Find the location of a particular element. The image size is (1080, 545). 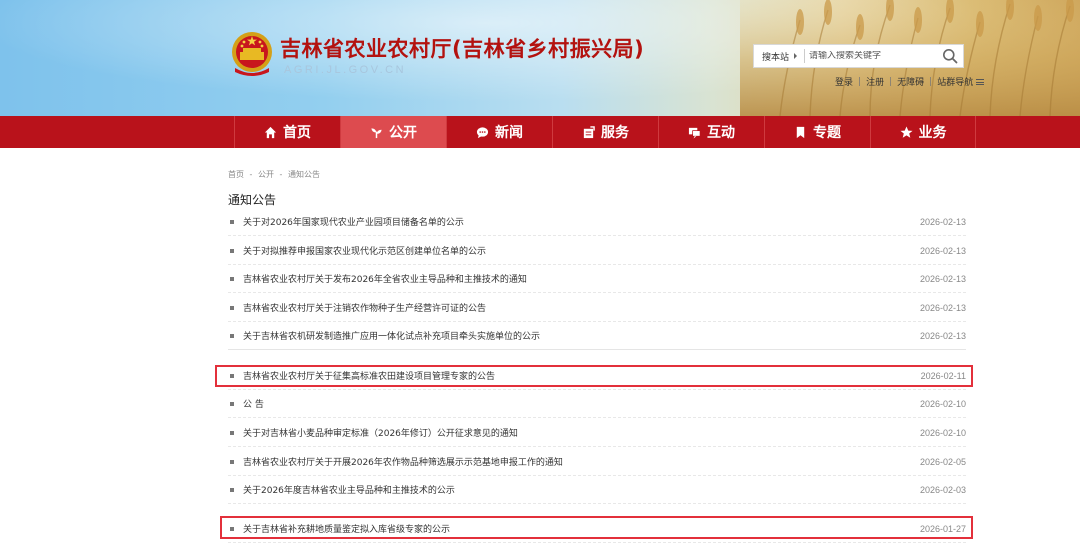

menu-icon is located at coordinates (980, 81).